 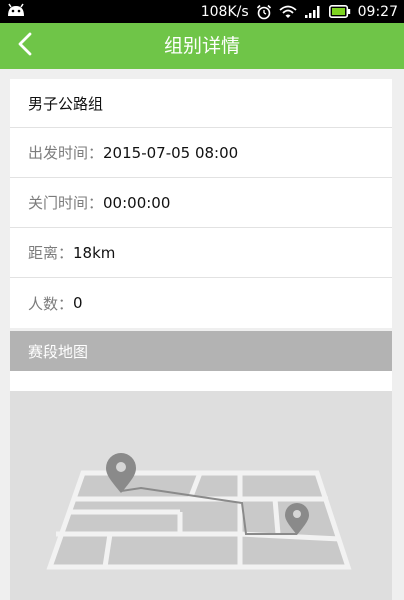 I want to click on participant-count-label: 人数：, so click(x=51, y=303).